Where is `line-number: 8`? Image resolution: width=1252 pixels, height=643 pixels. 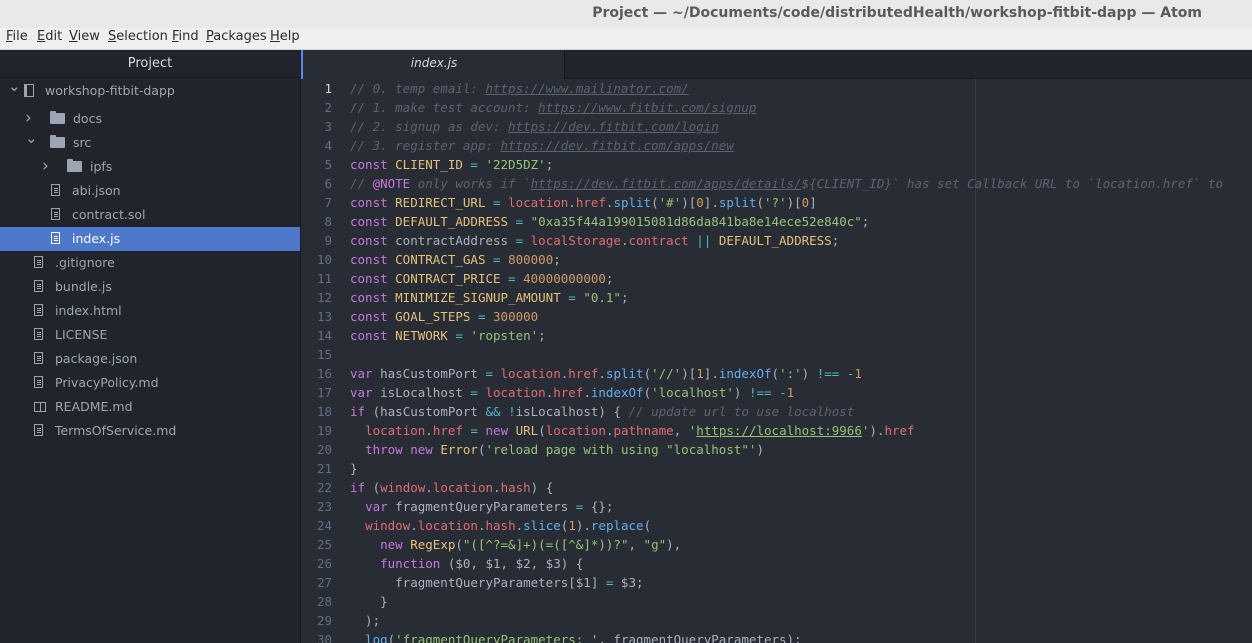
line-number: 8 is located at coordinates (328, 221).